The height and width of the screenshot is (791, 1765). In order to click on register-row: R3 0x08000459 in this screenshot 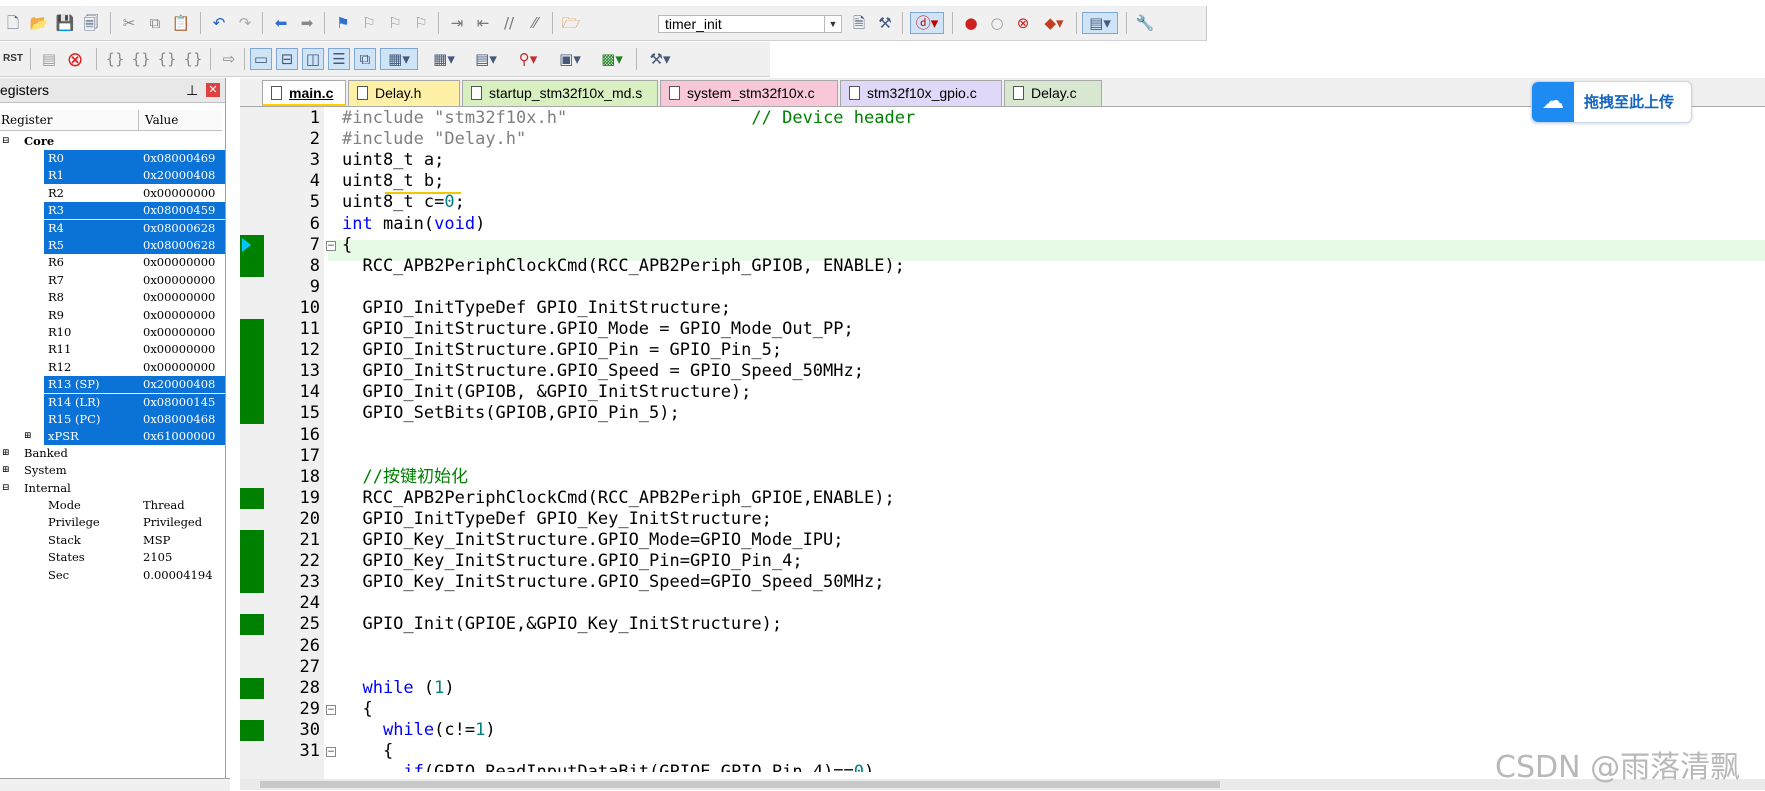, I will do `click(112, 211)`.